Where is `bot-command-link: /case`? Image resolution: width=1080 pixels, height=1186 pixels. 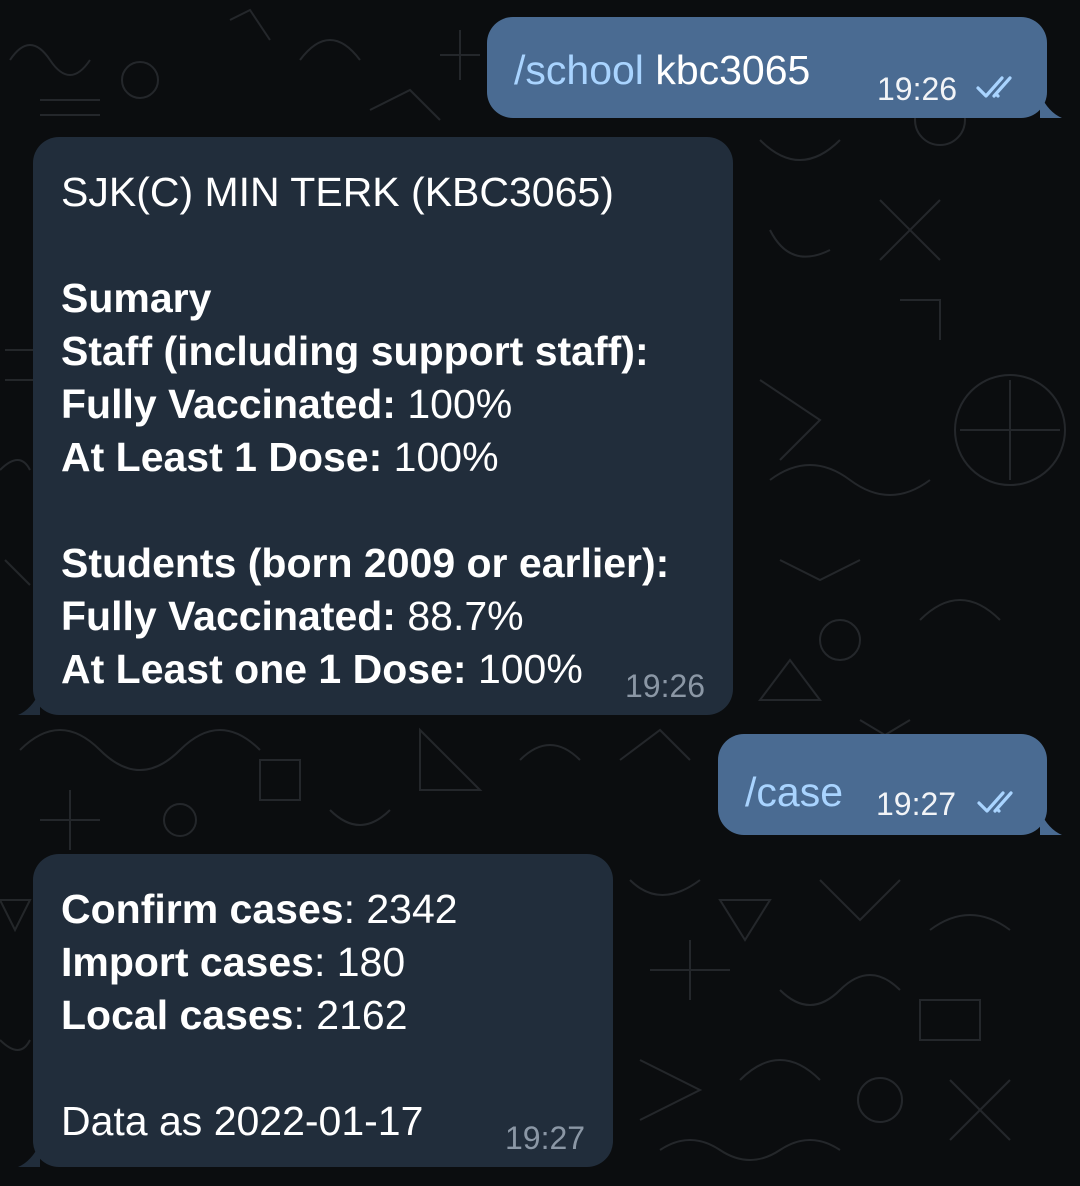
bot-command-link: /case is located at coordinates (794, 792).